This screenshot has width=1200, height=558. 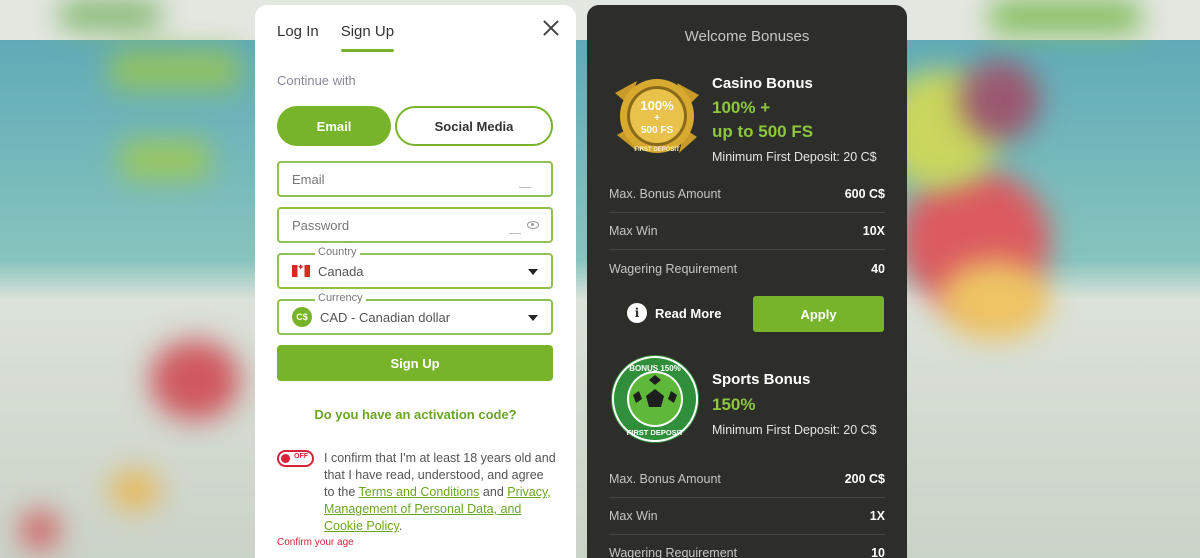 I want to click on casino-bonus-badge-icon: 100% + 500 FS FIRST DEPOSIT, so click(x=657, y=116).